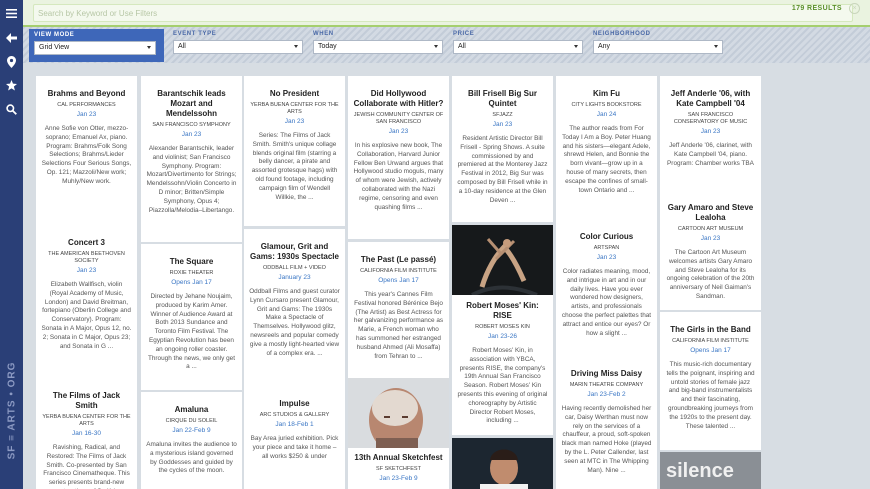 Image resolution: width=870 pixels, height=489 pixels. I want to click on event-date: Jan 22-Feb 9, so click(191, 430).